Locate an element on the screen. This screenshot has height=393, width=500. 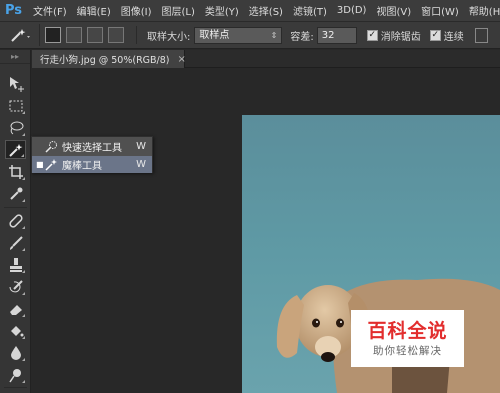
menu-help: 帮助(H) is located at coordinates (482, 10).